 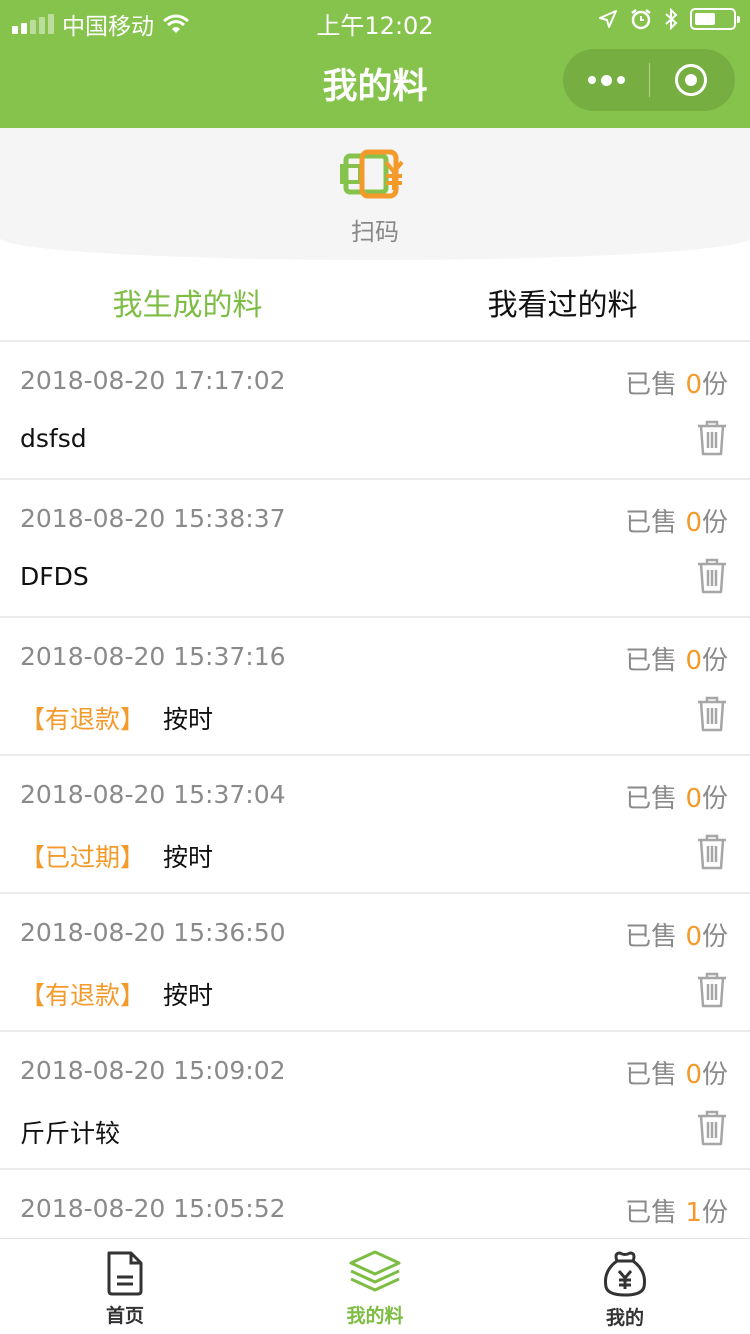 What do you see at coordinates (606, 80) in the screenshot?
I see `more-button` at bounding box center [606, 80].